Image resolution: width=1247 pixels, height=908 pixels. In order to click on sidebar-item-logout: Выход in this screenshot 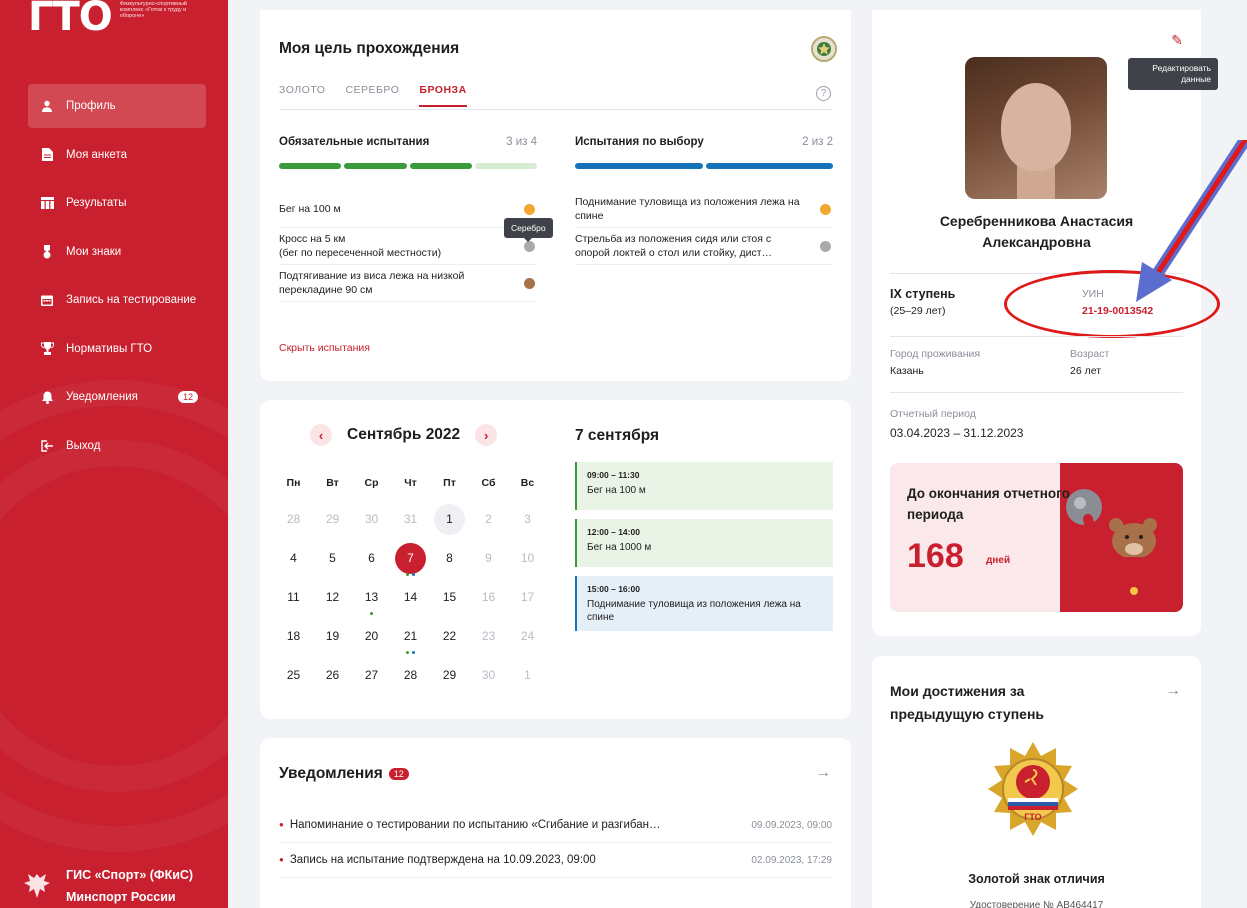, I will do `click(117, 446)`.